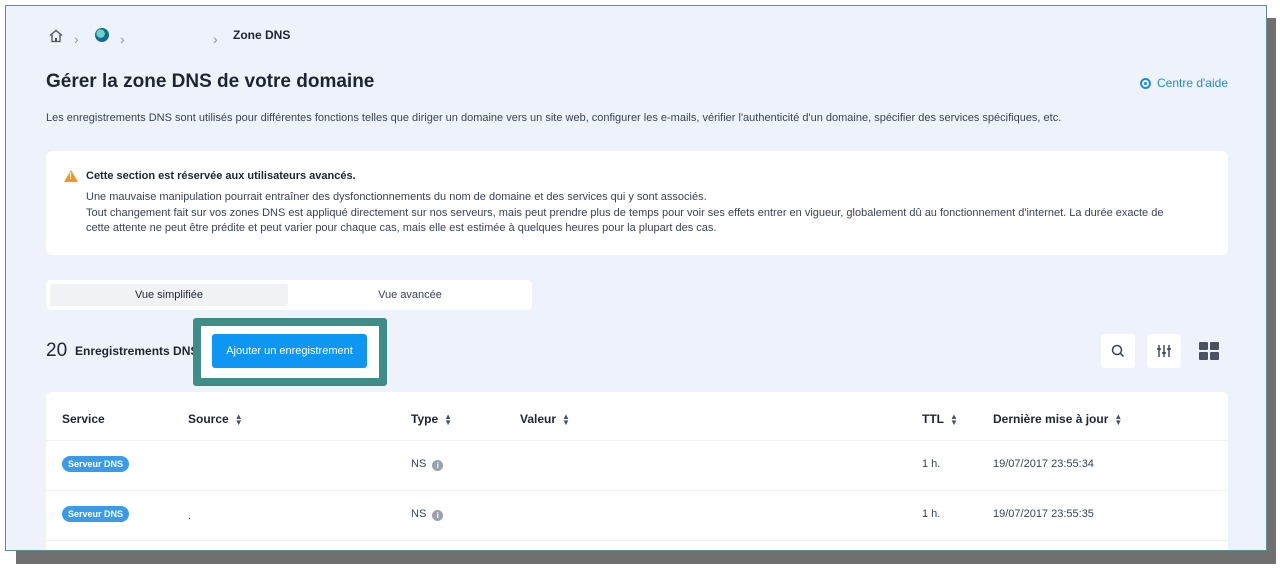 Image resolution: width=1280 pixels, height=570 pixels. What do you see at coordinates (262, 35) in the screenshot?
I see `breadcrumb-current: Zone DNS` at bounding box center [262, 35].